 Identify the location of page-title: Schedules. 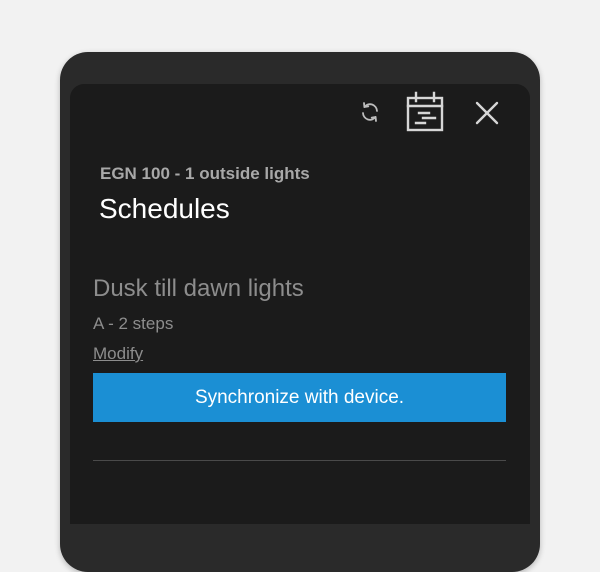
(164, 208).